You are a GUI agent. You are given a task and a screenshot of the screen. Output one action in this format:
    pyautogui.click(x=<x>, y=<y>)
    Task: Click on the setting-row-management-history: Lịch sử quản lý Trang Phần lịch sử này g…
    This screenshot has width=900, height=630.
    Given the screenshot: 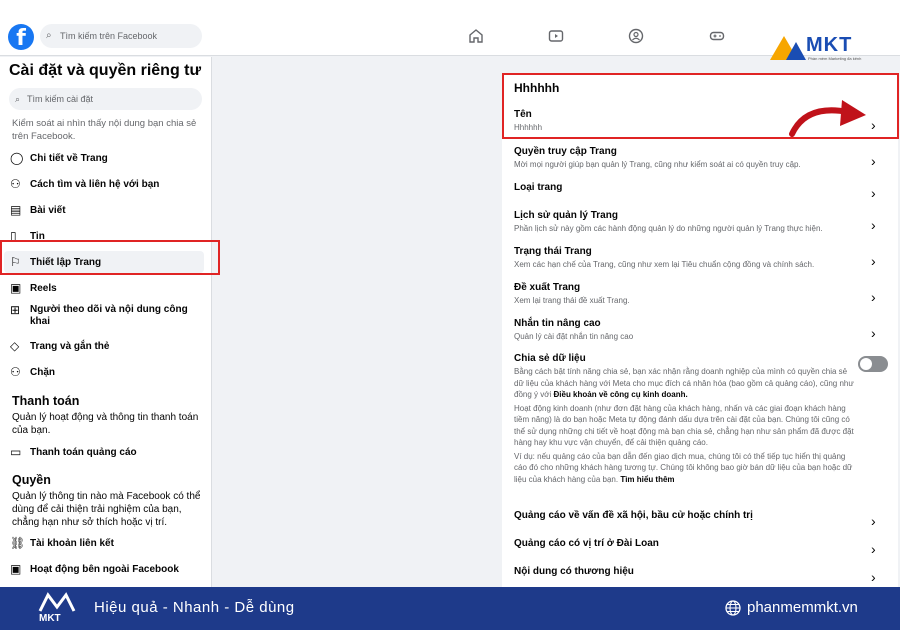 What is the action you would take?
    pyautogui.click(x=701, y=224)
    